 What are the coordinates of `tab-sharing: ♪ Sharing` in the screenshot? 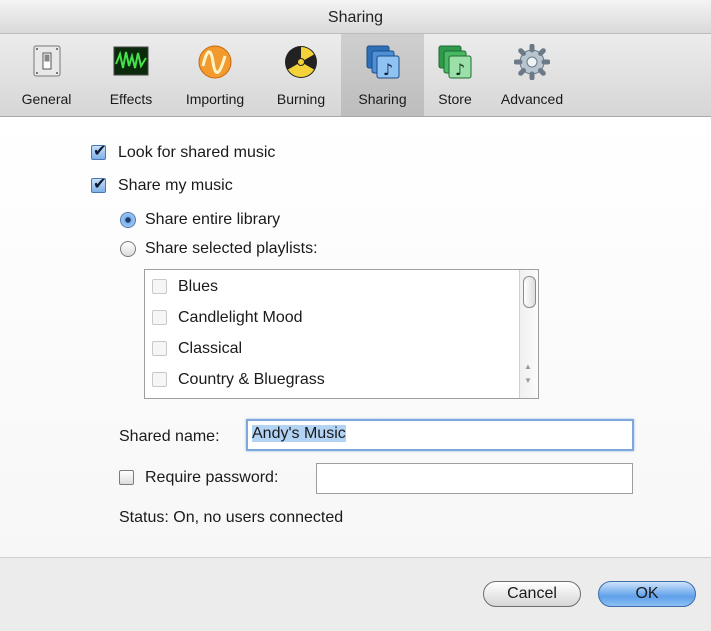 It's located at (382, 75).